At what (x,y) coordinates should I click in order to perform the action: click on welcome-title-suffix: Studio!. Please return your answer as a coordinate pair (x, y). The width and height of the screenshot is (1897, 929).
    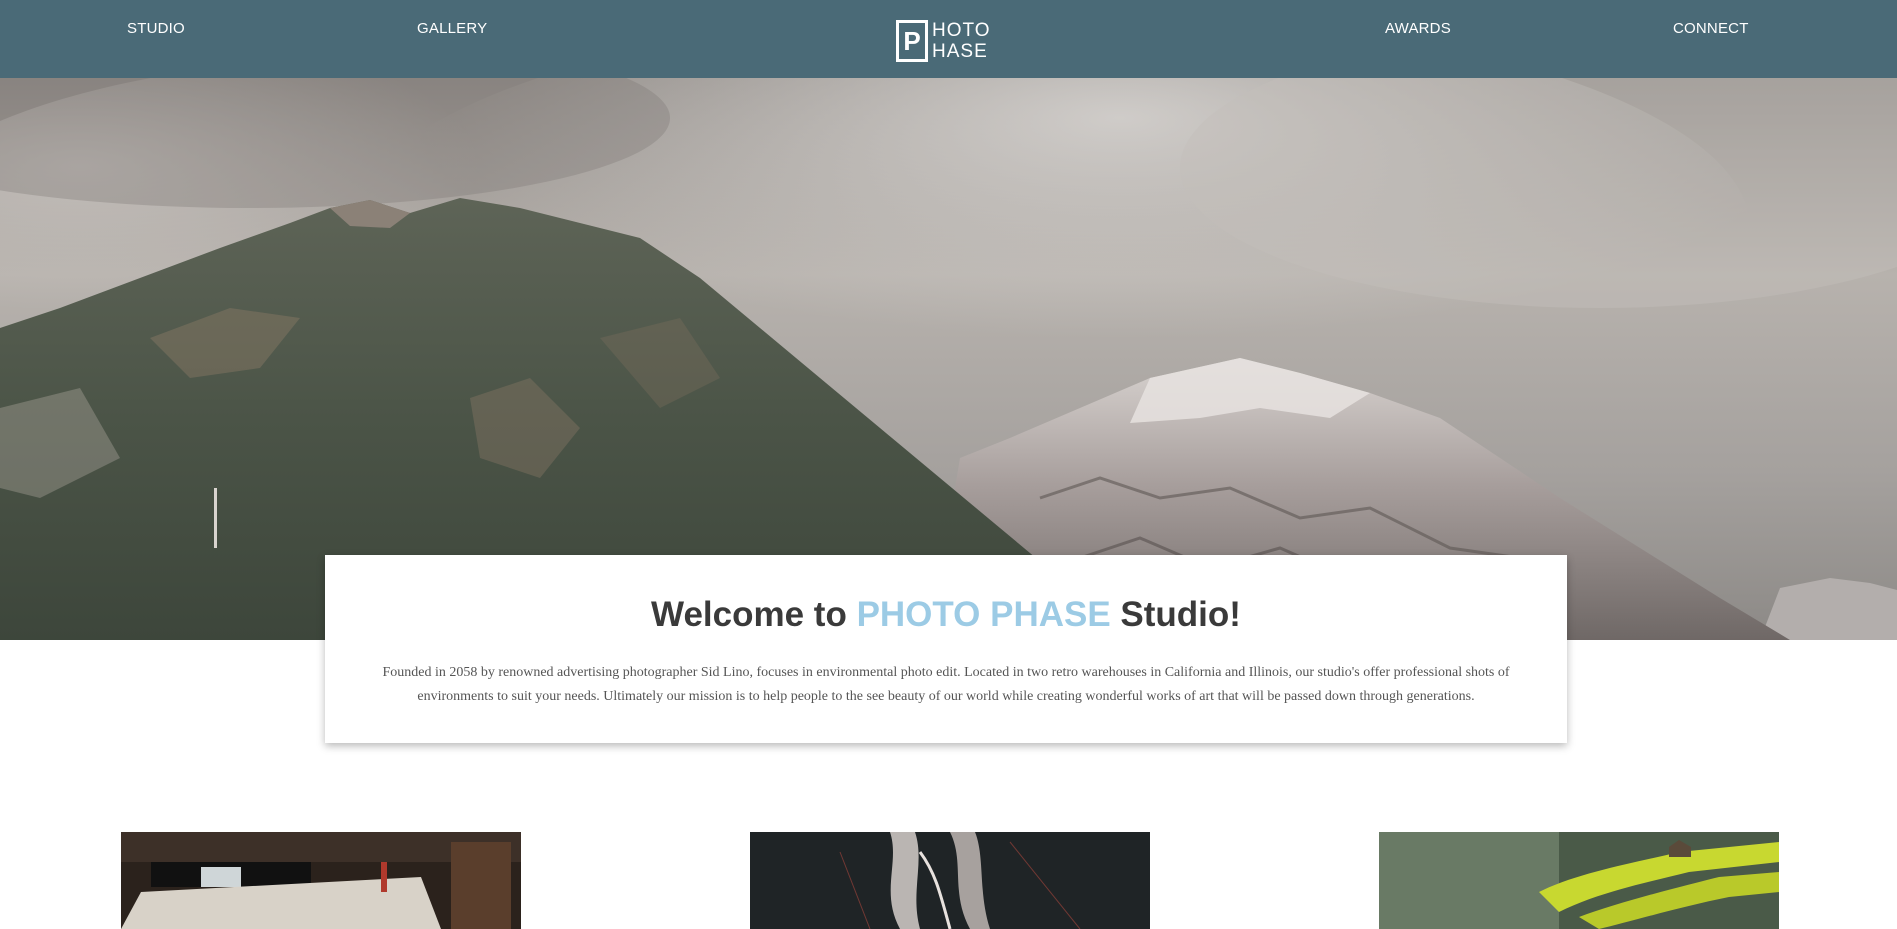
    Looking at the image, I should click on (1175, 614).